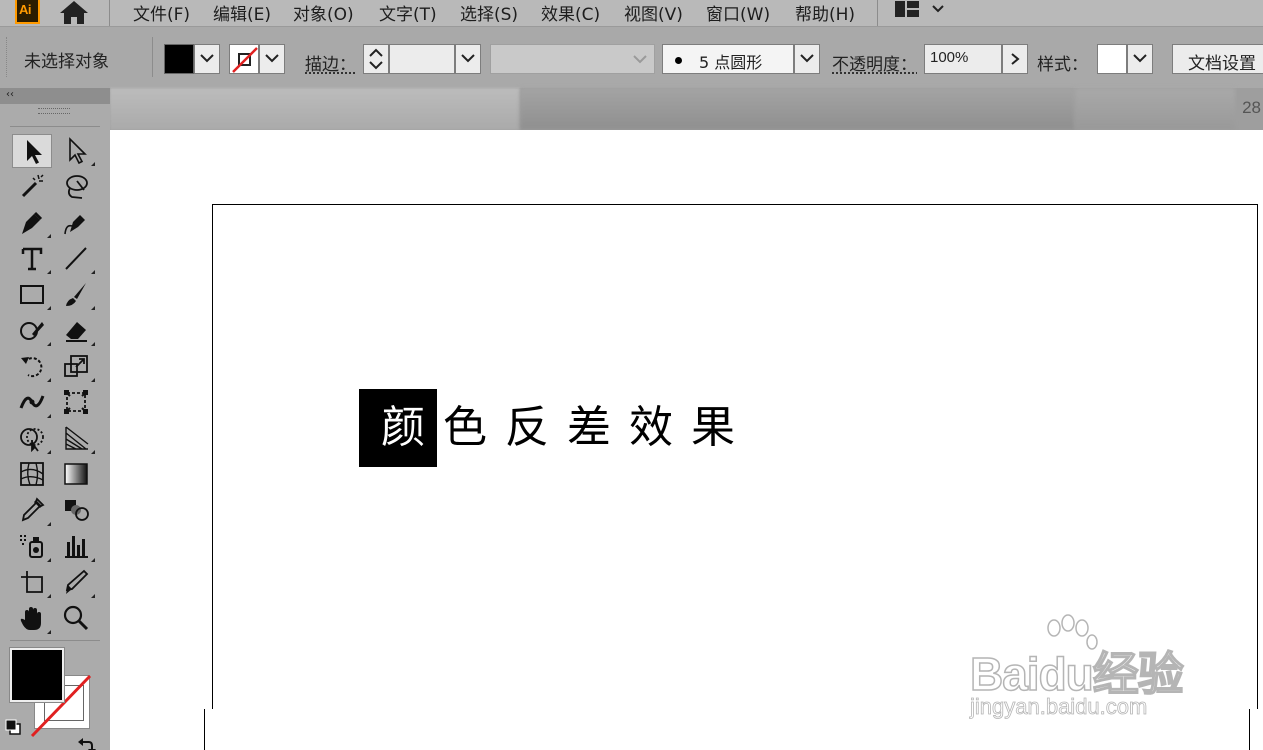 Image resolution: width=1263 pixels, height=750 pixels. I want to click on shape-builder-tool, so click(32, 439).